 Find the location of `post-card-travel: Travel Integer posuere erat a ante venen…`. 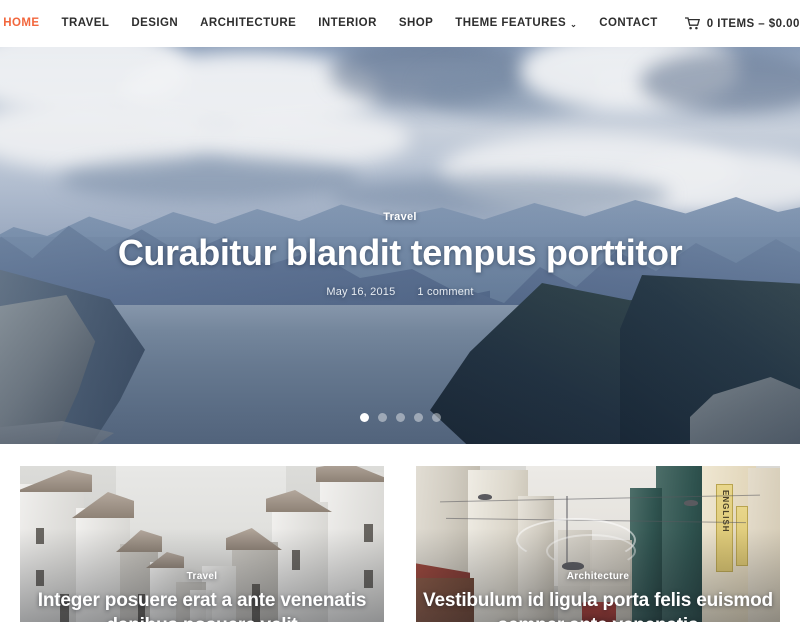

post-card-travel: Travel Integer posuere erat a ante venen… is located at coordinates (202, 544).